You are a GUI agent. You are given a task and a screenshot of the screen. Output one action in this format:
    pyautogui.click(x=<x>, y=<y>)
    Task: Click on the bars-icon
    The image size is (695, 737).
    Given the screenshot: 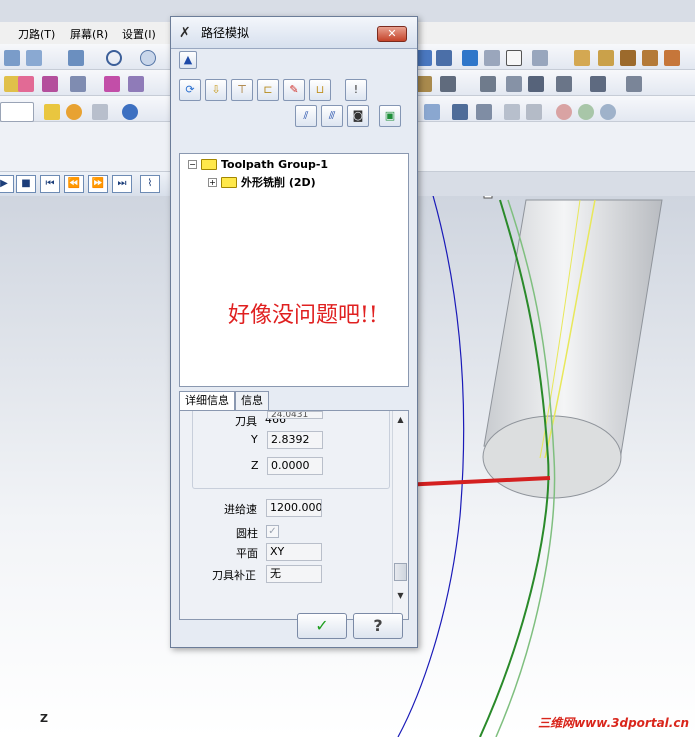 What is the action you would take?
    pyautogui.click(x=26, y=84)
    